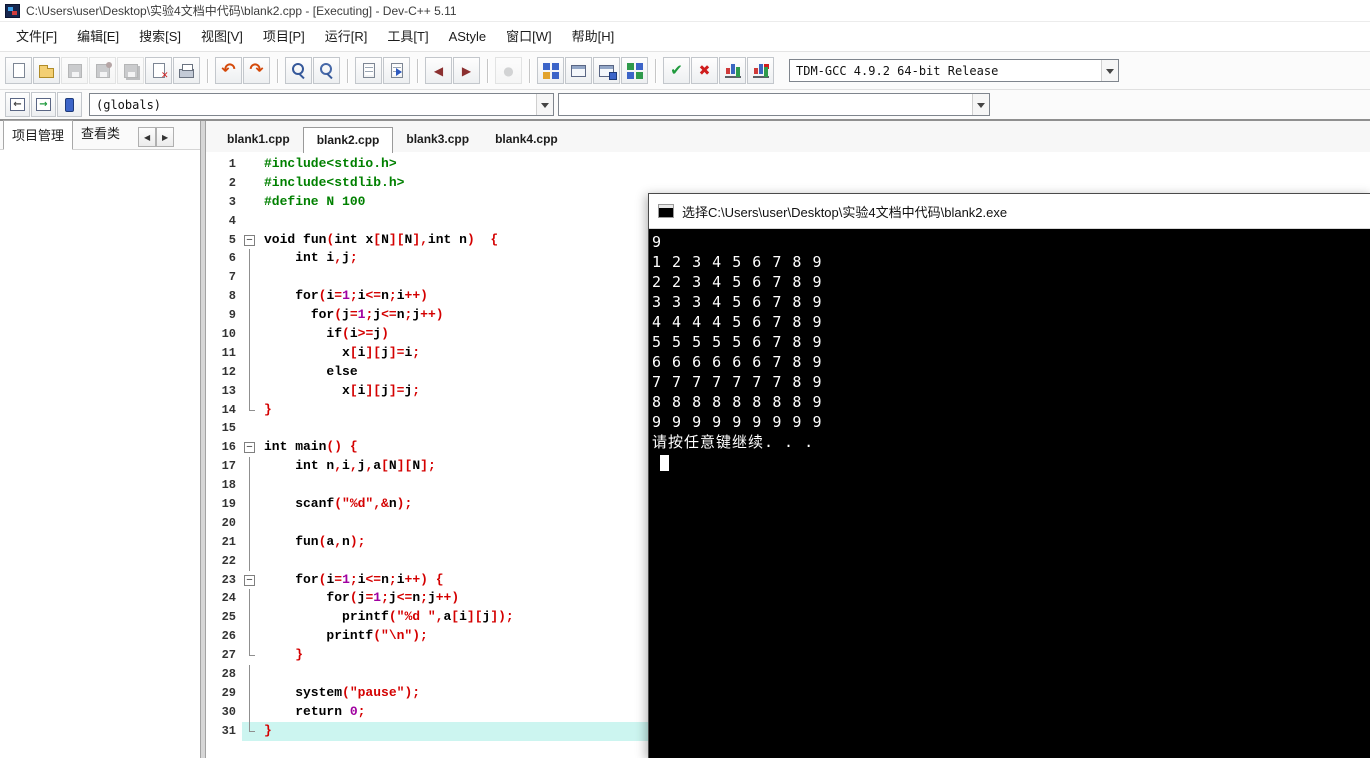  I want to click on nav-window-forward-button: →, so click(43, 104).